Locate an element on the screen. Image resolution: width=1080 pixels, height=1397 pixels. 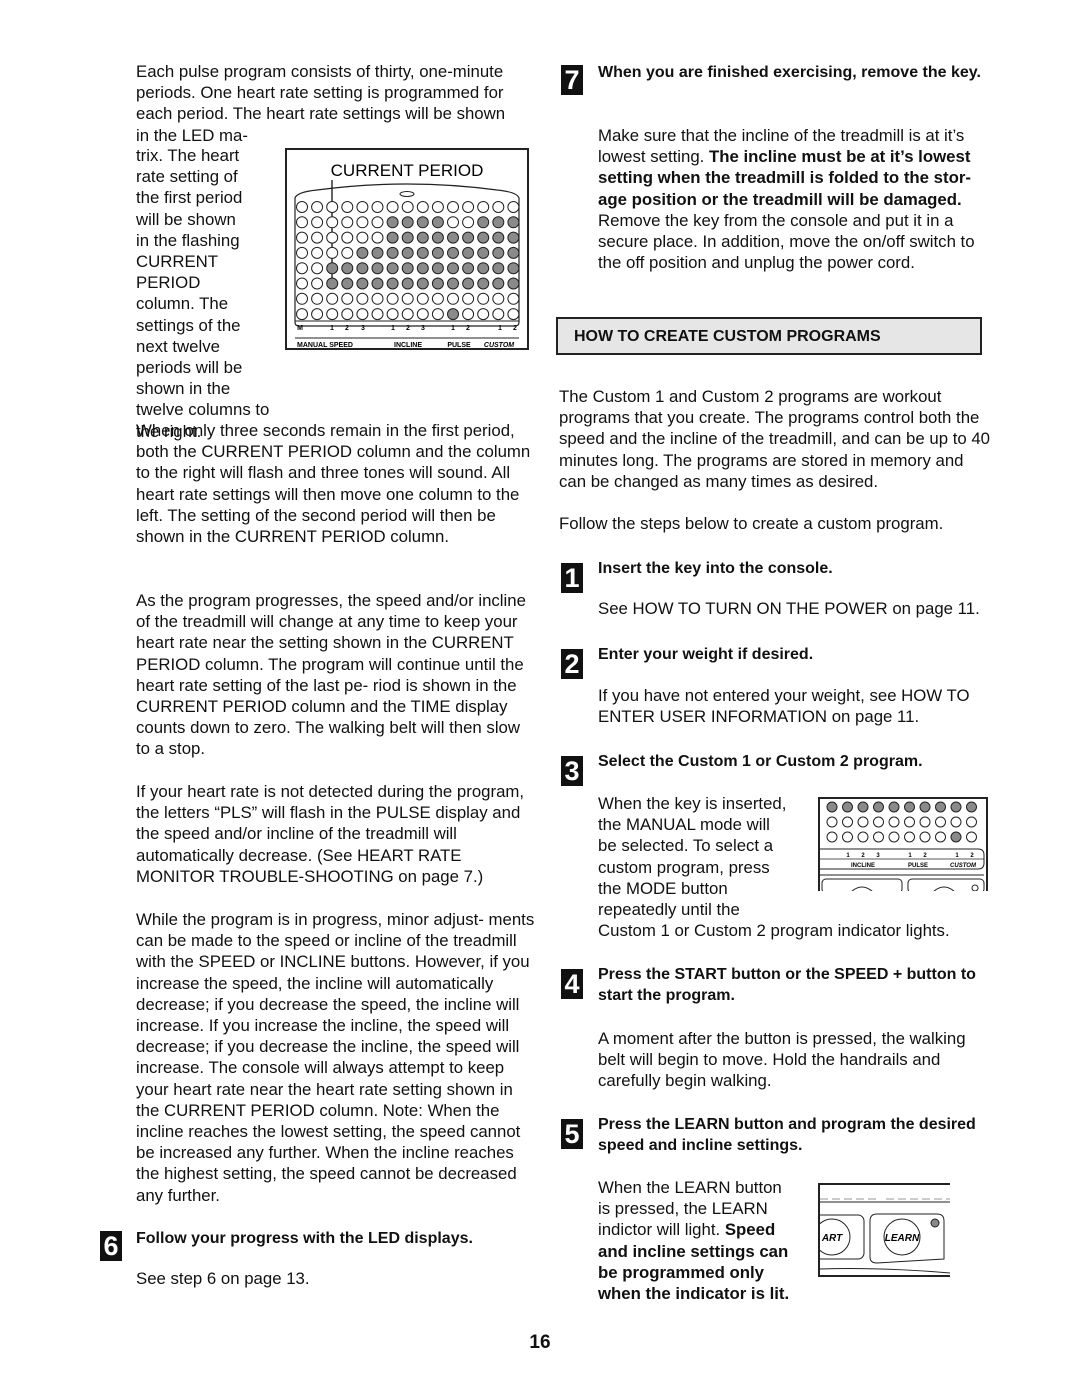
led-group-label: MANUAL SPEED is located at coordinates (325, 345).